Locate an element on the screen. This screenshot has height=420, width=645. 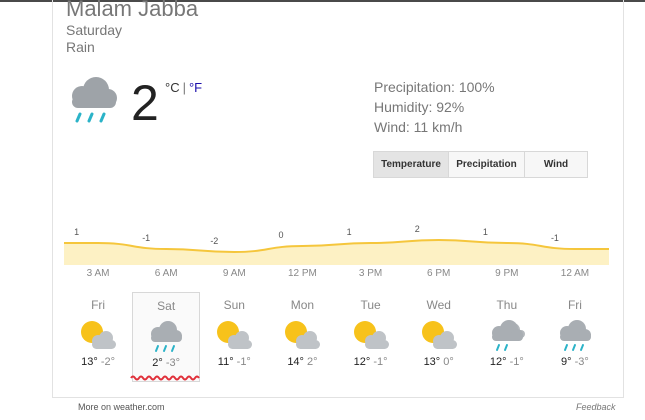
forecast-day-fri: Fri 9° -3° is located at coordinates (575, 337).